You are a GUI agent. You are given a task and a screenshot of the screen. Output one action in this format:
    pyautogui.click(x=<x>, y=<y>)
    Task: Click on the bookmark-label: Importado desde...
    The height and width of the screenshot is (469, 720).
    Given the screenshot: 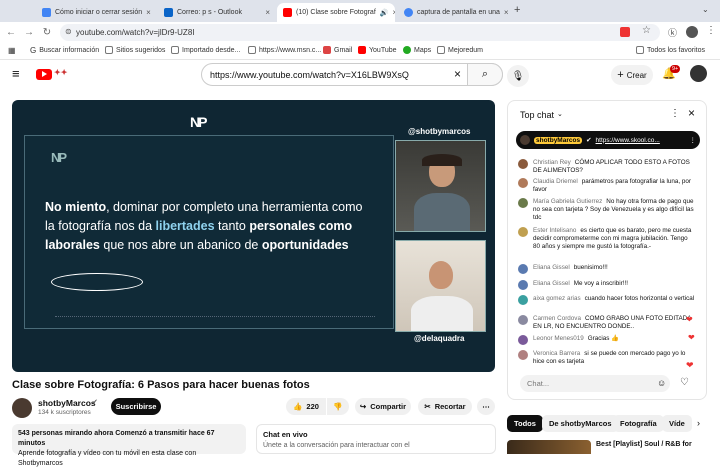 What is the action you would take?
    pyautogui.click(x=211, y=50)
    